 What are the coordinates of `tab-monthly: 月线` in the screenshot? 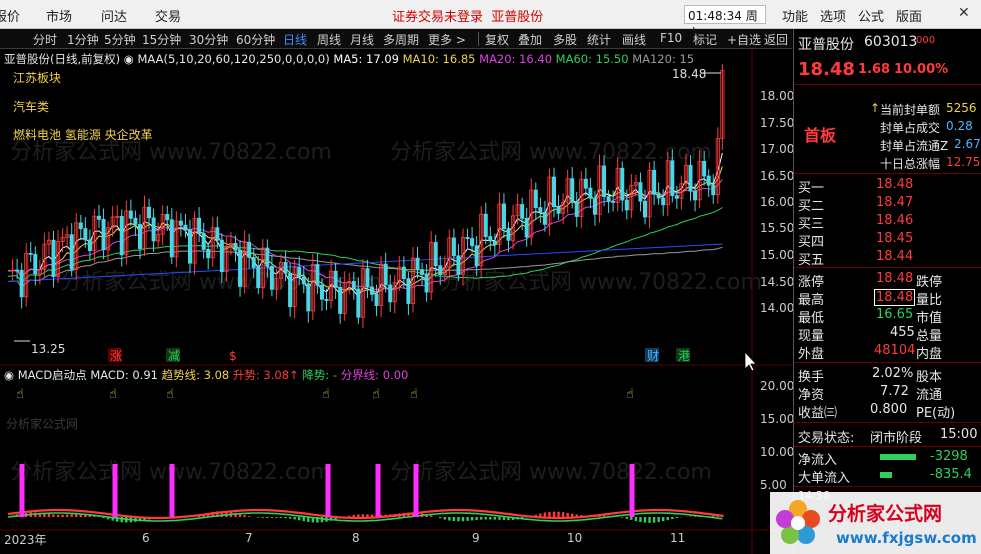 It's located at (362, 39).